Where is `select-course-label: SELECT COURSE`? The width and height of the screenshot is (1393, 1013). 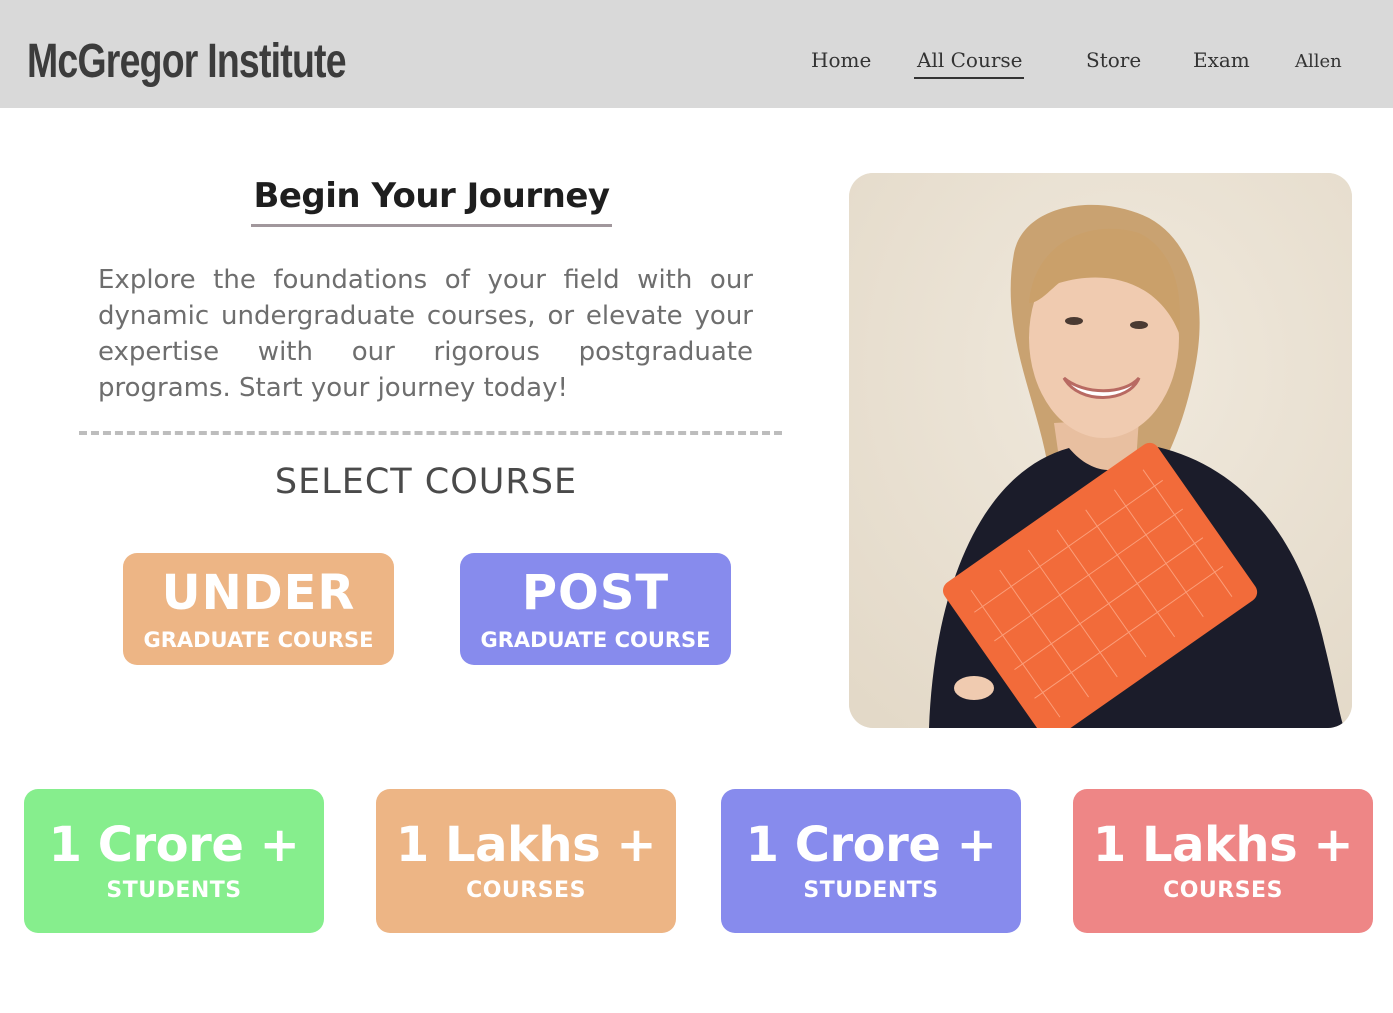 select-course-label: SELECT COURSE is located at coordinates (426, 482).